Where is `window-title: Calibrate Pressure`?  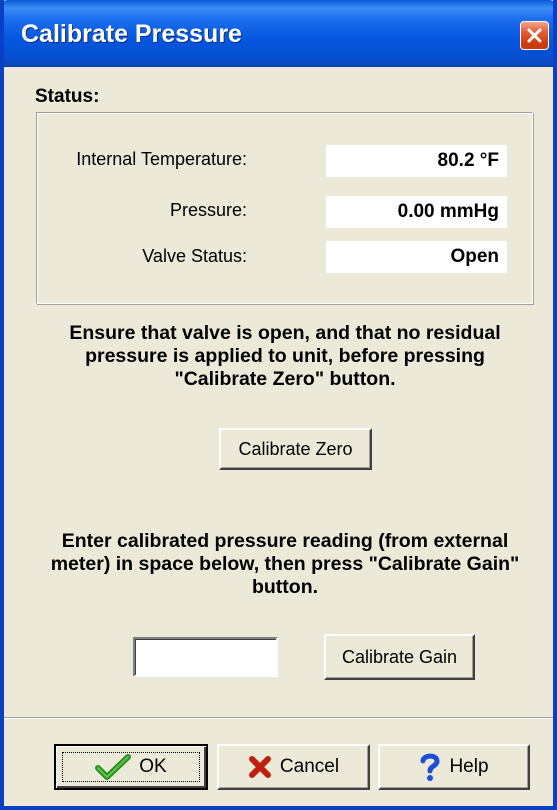
window-title: Calibrate Pressure is located at coordinates (131, 34).